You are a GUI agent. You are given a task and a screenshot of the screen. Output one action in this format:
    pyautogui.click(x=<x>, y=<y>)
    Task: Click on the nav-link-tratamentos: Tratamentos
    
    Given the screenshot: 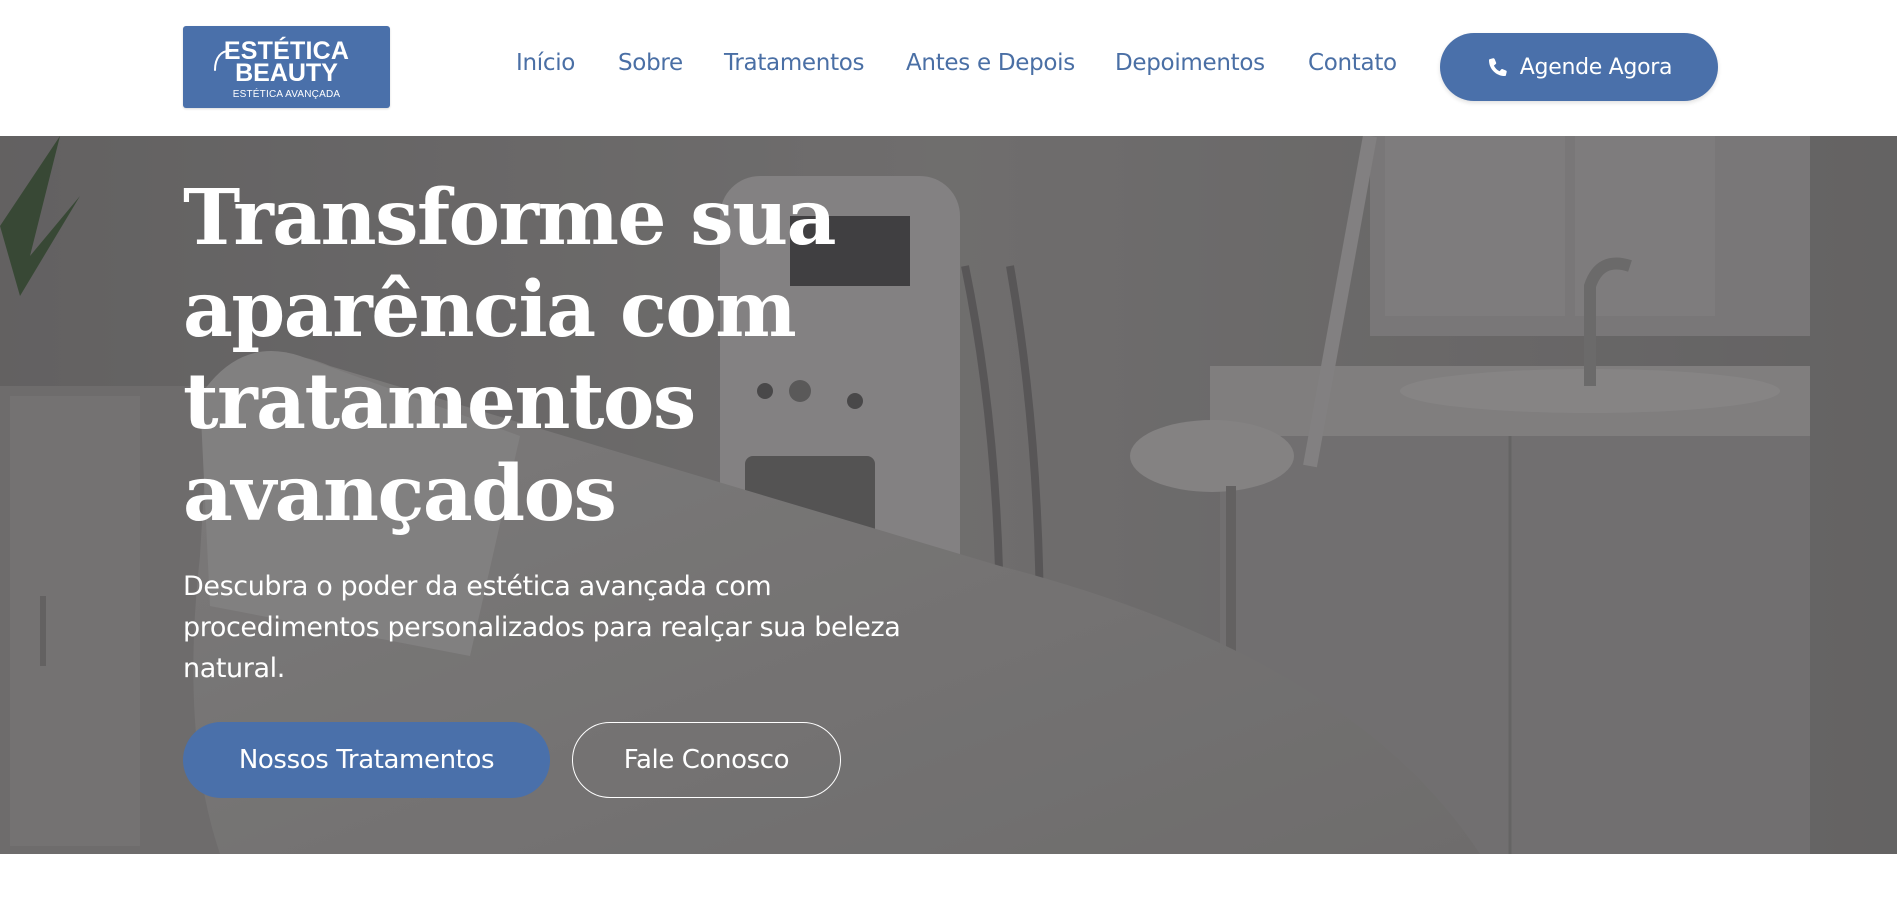 What is the action you would take?
    pyautogui.click(x=794, y=63)
    